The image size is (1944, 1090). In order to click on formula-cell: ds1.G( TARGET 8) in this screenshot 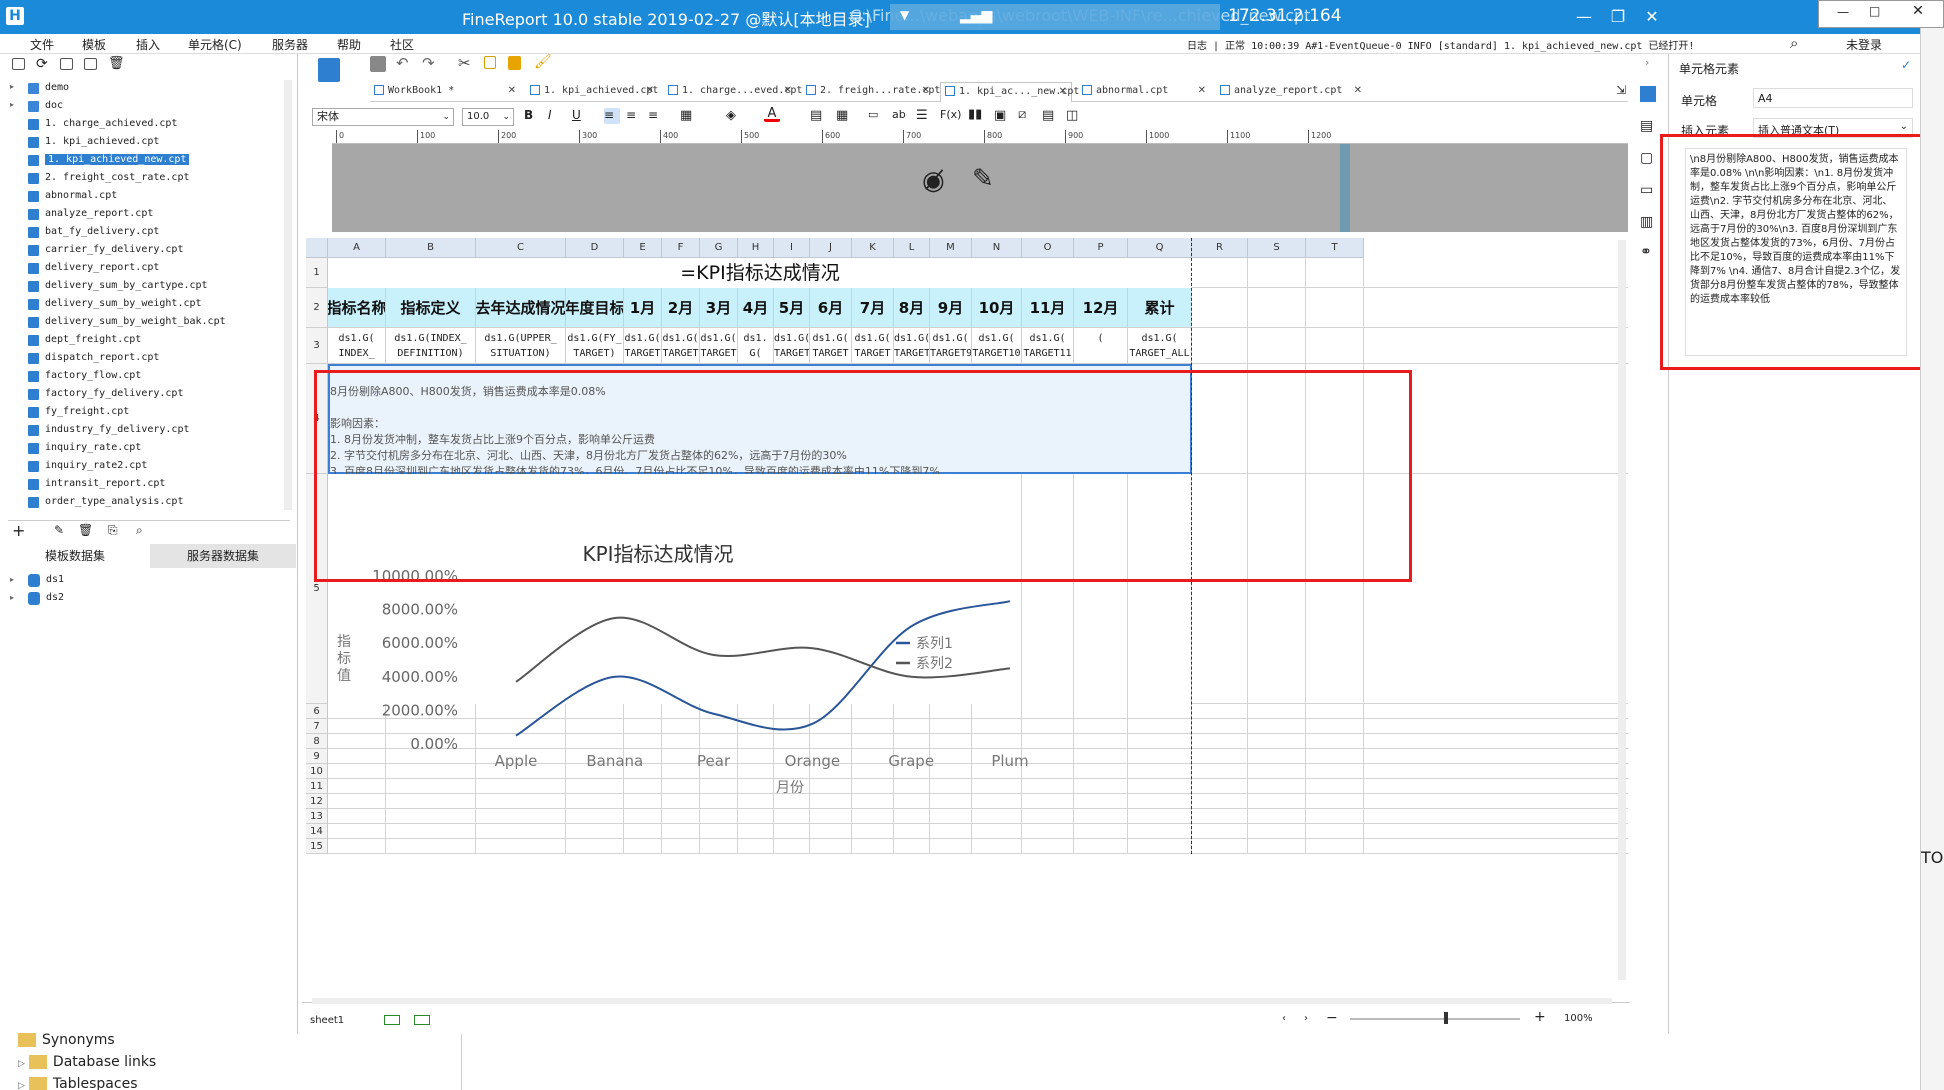, I will do `click(912, 346)`.